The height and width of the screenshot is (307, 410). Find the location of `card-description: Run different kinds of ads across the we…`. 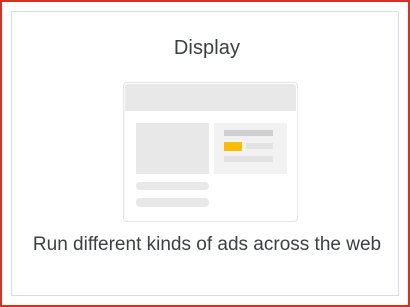

card-description: Run different kinds of ads across the we… is located at coordinates (207, 244).